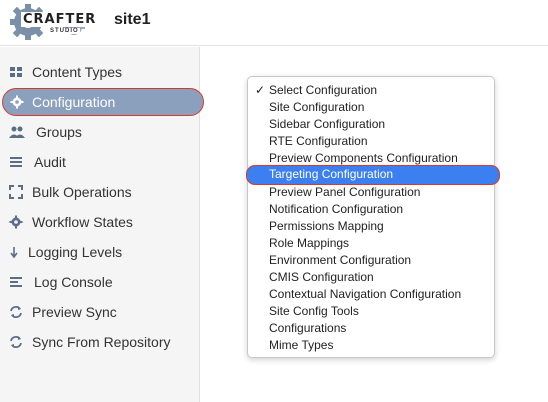 Image resolution: width=548 pixels, height=402 pixels. What do you see at coordinates (100, 132) in the screenshot?
I see `sidebar-item-groups: Groups` at bounding box center [100, 132].